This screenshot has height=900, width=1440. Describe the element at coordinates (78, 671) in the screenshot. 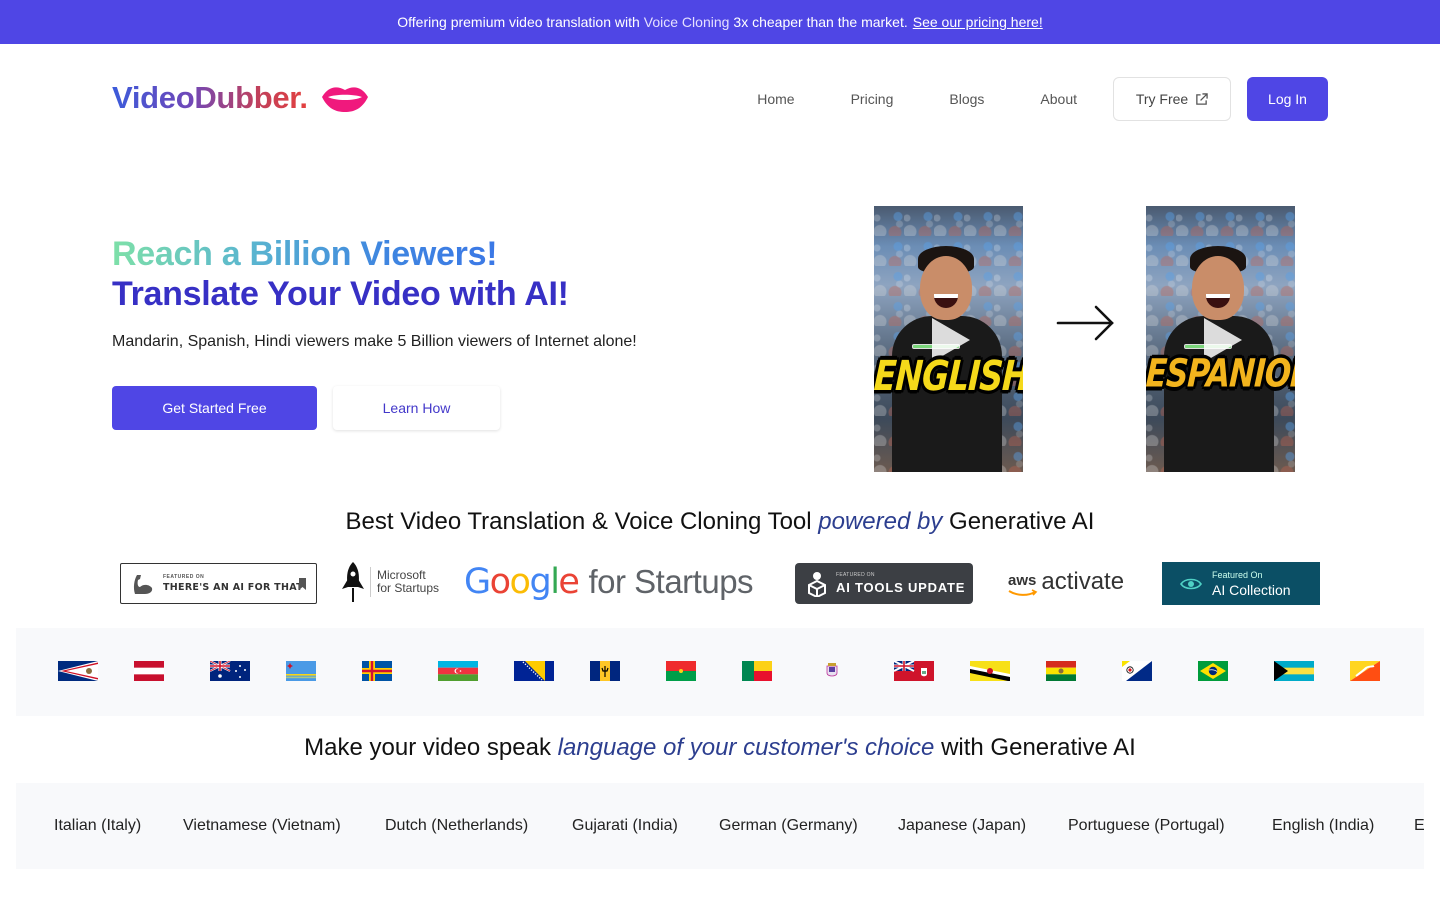

I see `flag-american-samoa` at that location.